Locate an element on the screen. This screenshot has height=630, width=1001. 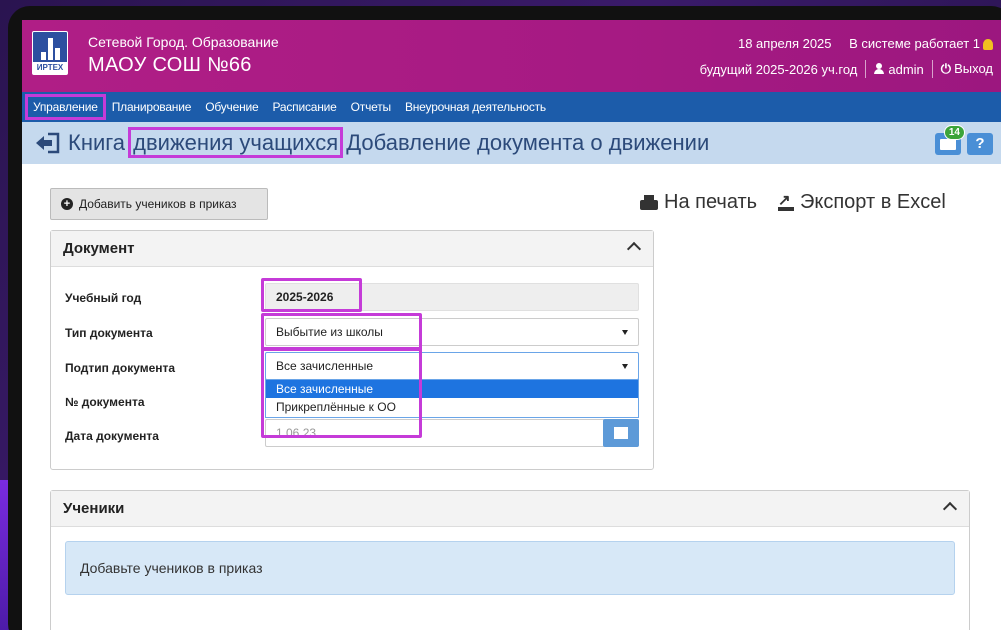
doc-date-label: Дата документа is located at coordinates (112, 436).